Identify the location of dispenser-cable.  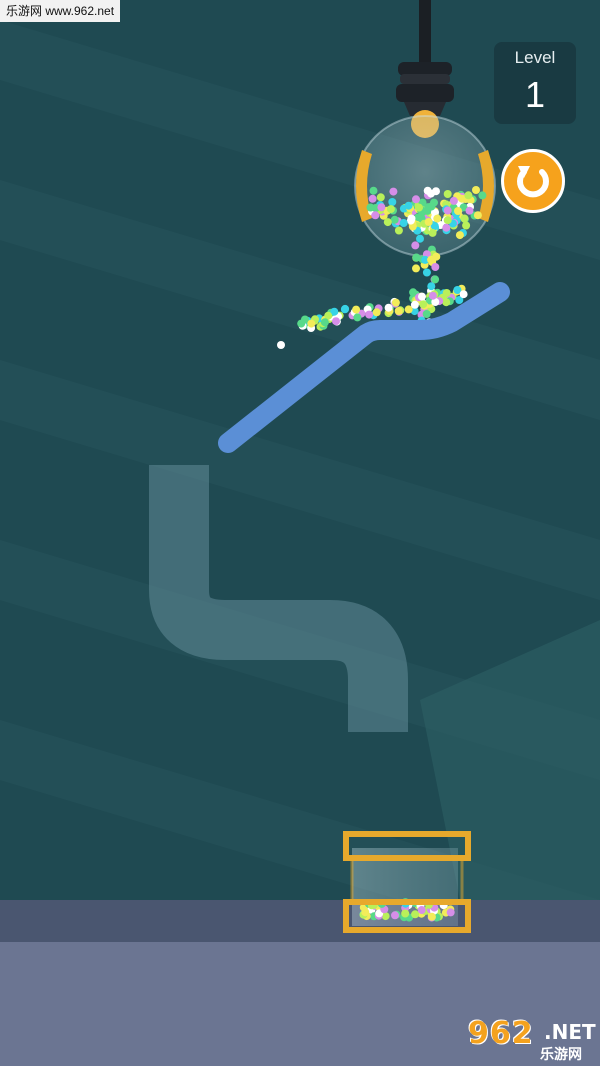
(425, 35).